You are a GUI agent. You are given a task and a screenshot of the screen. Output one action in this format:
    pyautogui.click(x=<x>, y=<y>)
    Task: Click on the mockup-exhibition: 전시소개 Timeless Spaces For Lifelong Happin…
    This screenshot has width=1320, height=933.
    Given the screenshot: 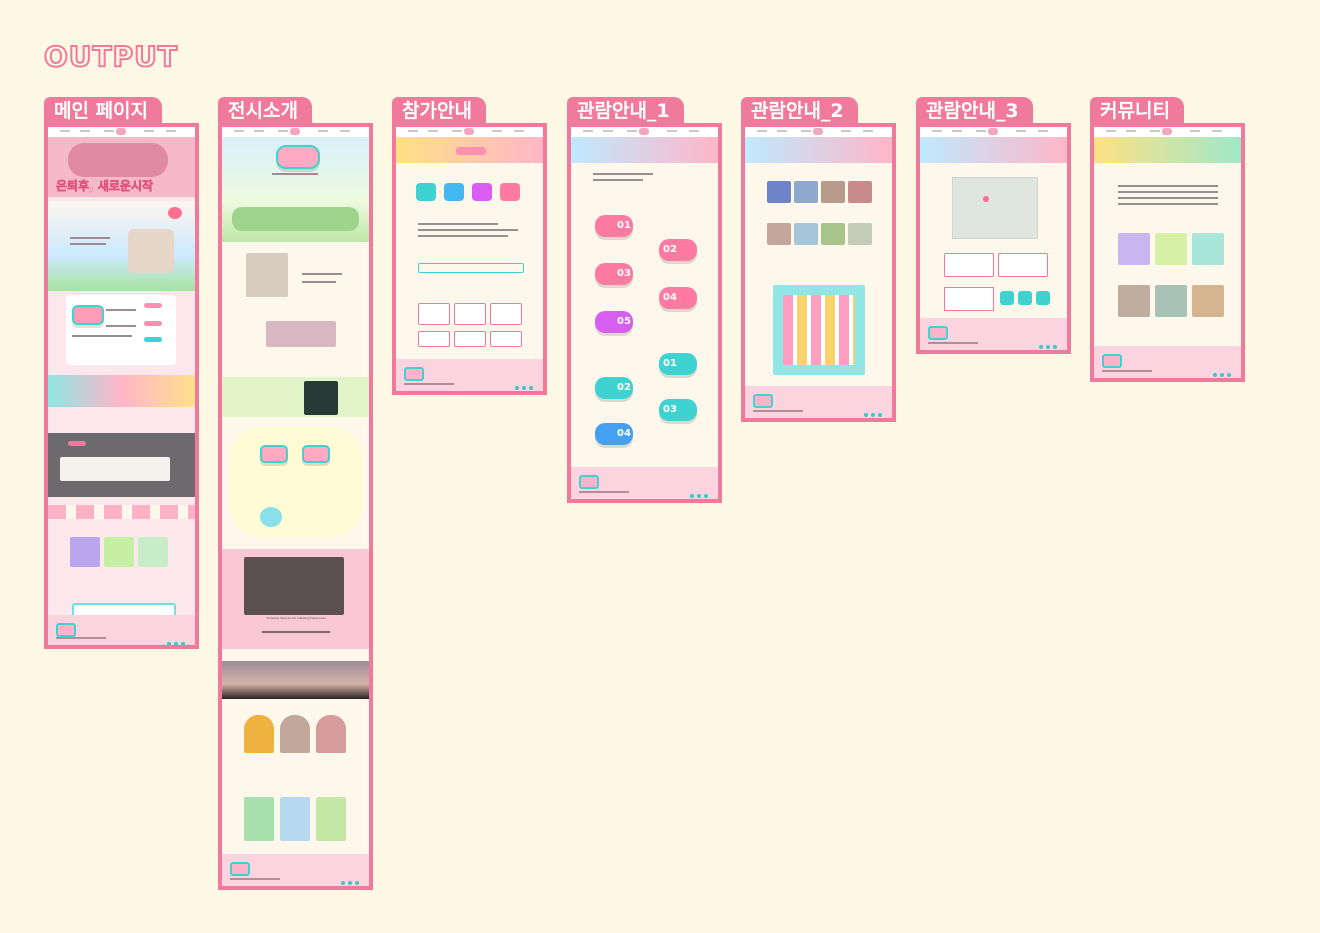 What is the action you would take?
    pyautogui.click(x=295, y=493)
    